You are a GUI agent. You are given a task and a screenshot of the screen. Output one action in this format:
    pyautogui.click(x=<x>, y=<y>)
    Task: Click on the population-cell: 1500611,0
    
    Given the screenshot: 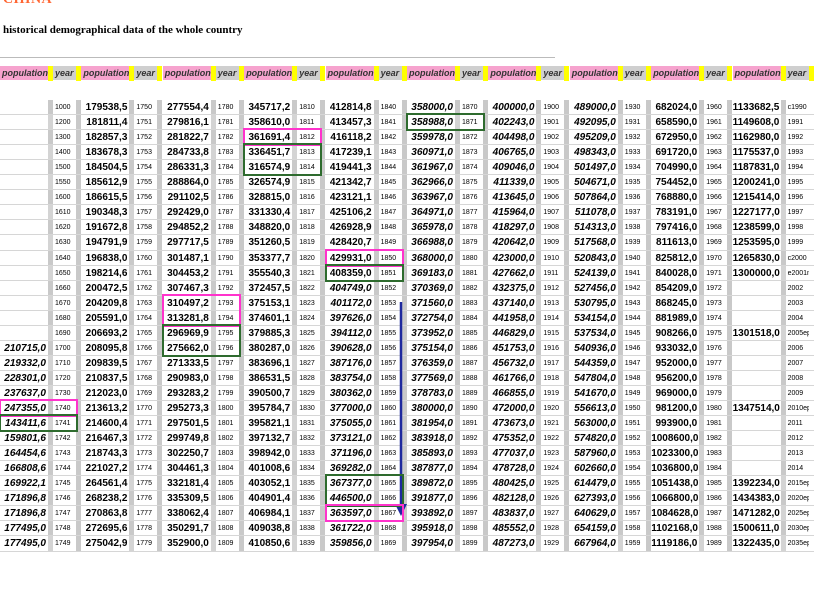 What is the action you would take?
    pyautogui.click(x=756, y=529)
    